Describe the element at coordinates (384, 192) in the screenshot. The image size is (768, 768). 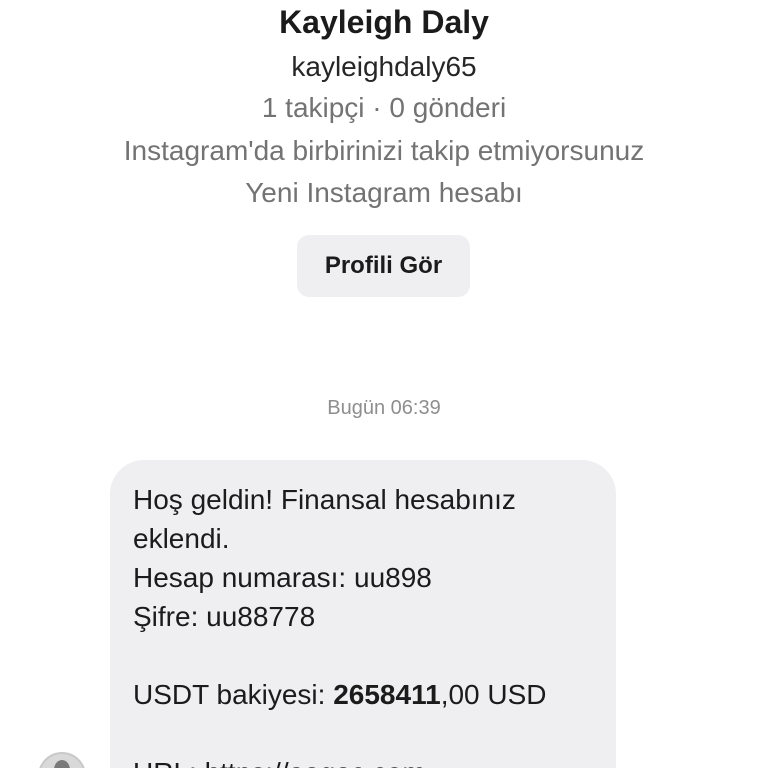
I see `new-account-note: Yeni Instagram hesabı` at that location.